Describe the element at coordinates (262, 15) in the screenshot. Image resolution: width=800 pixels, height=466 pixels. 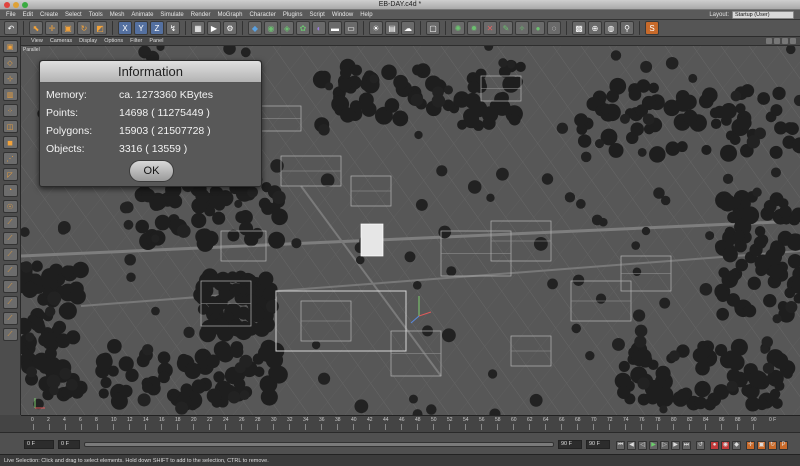
I see `menu-character: Character` at that location.